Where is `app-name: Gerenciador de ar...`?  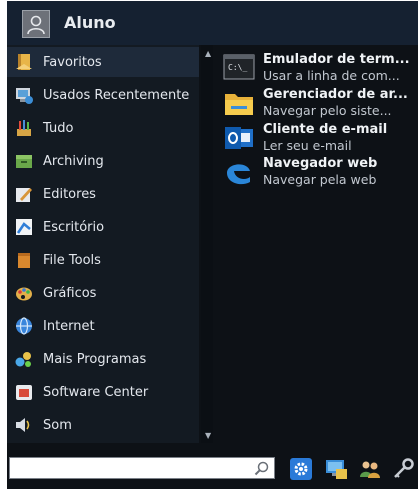 app-name: Gerenciador de ar... is located at coordinates (335, 94).